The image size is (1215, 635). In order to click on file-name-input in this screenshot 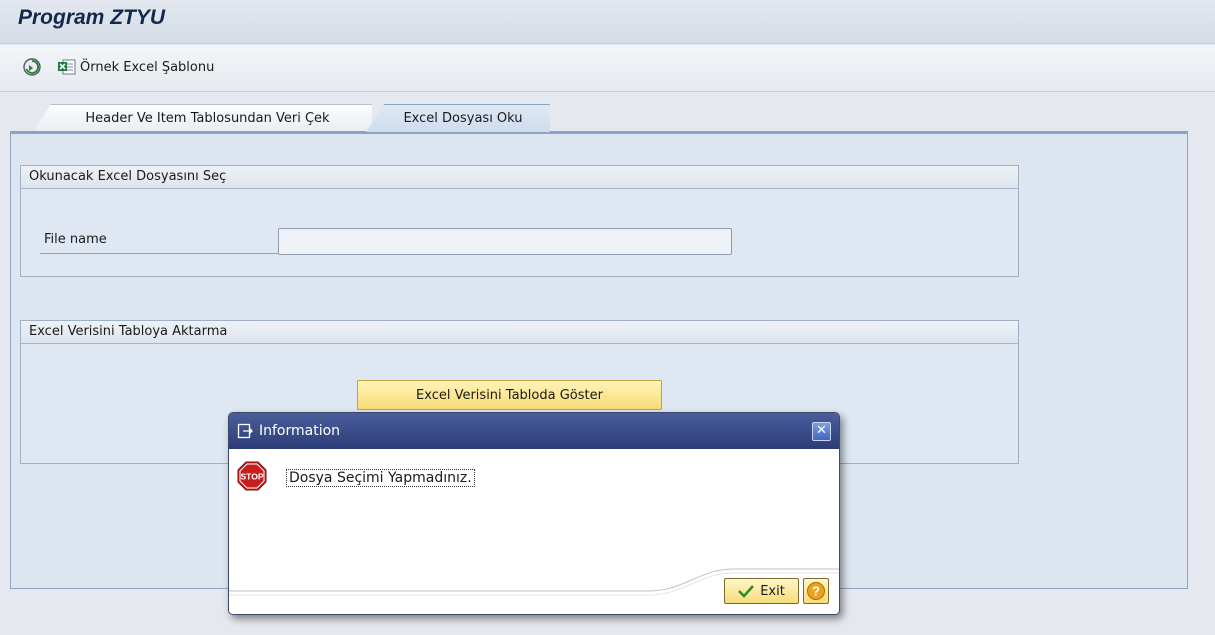, I will do `click(505, 241)`.